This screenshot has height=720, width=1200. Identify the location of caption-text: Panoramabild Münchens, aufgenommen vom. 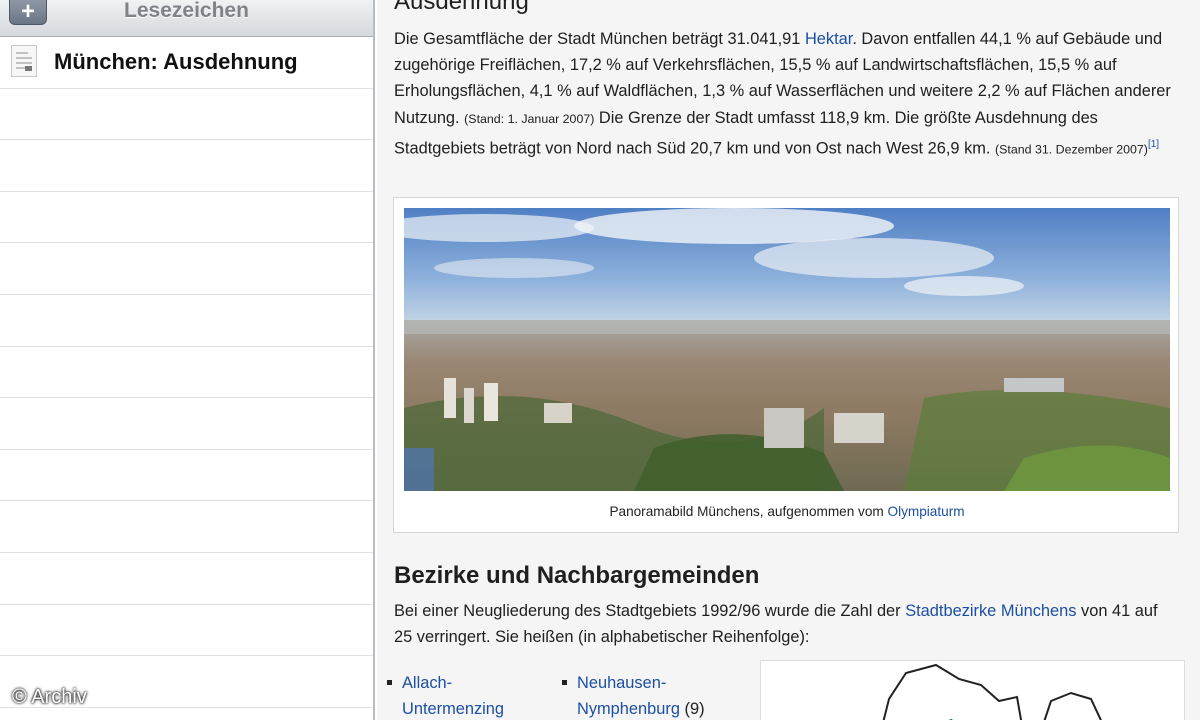
(748, 511).